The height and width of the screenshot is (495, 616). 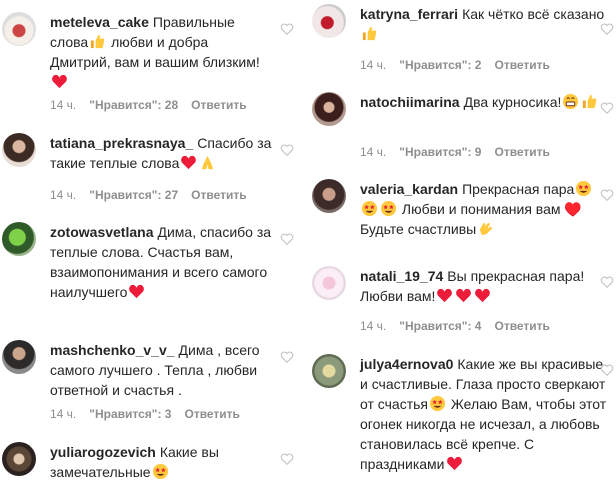 I want to click on comment-meta: 14 ч. "Нравится": 4 Ответить, so click(x=461, y=326).